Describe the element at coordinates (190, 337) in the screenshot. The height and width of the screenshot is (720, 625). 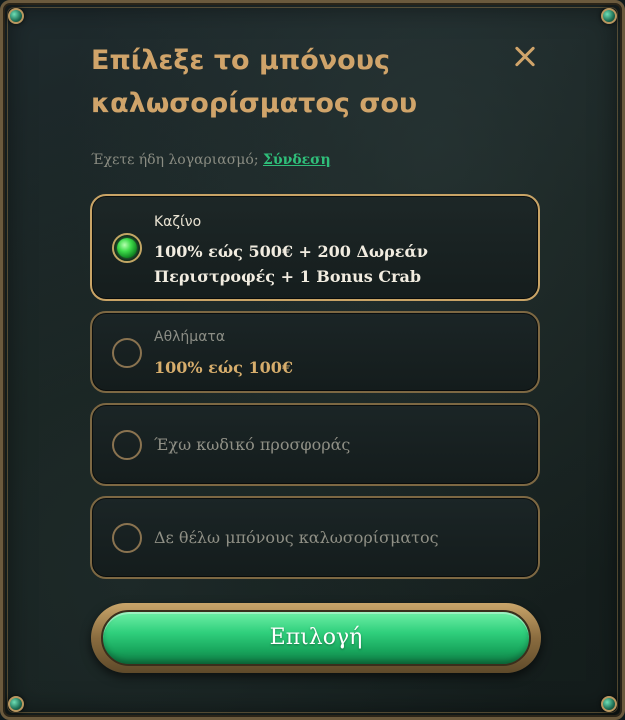
I see `option-label: Αθλήματα` at that location.